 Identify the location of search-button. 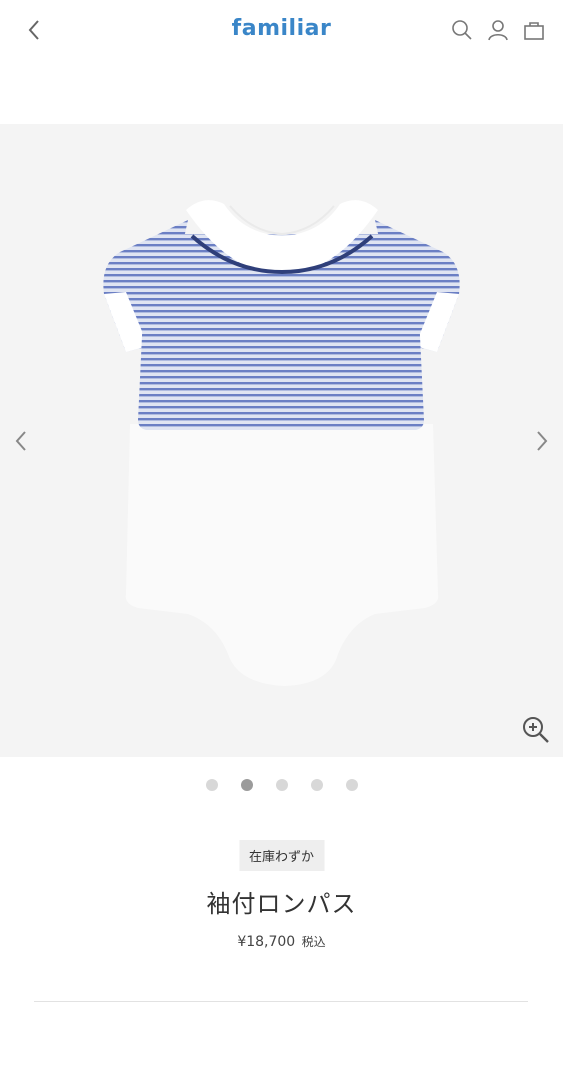
(462, 30).